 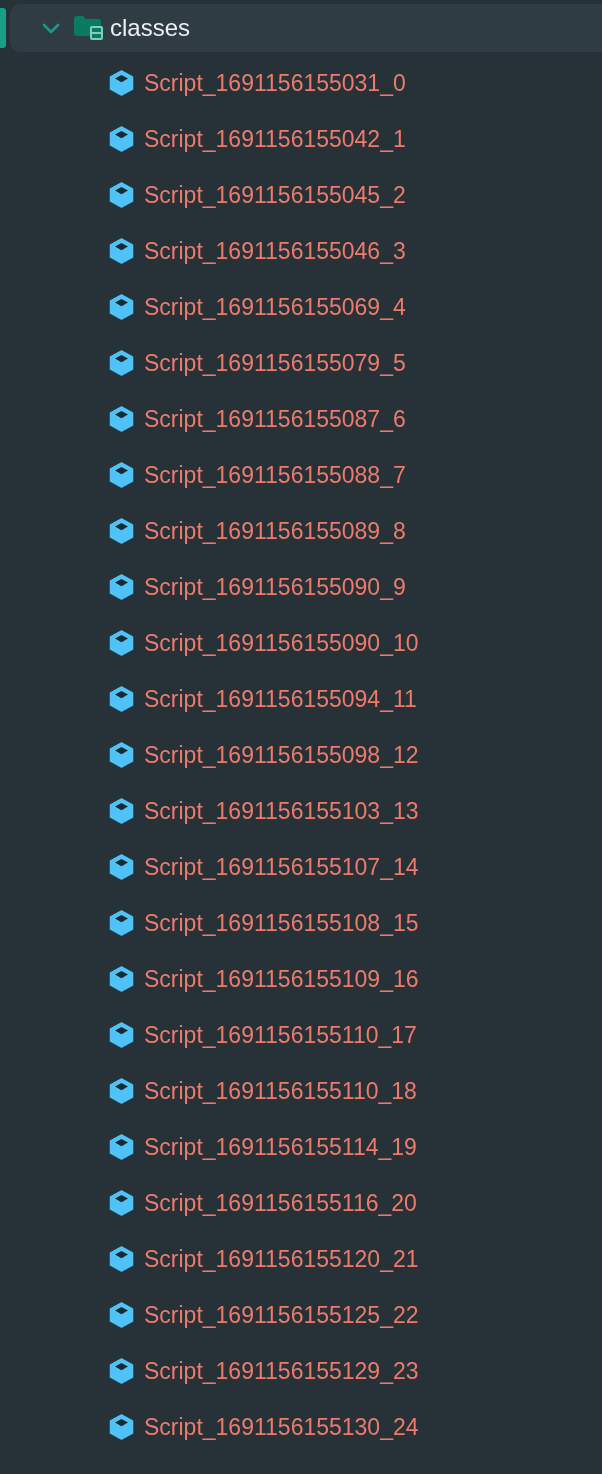 I want to click on tree-file-row: Script_1691156155110_17, so click(x=301, y=1035).